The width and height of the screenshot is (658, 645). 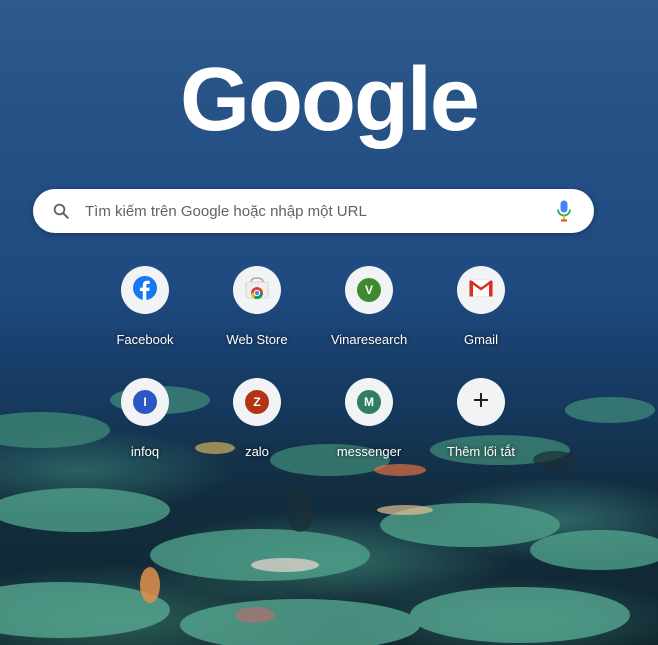 What do you see at coordinates (145, 339) in the screenshot?
I see `shortcut-label: Facebook` at bounding box center [145, 339].